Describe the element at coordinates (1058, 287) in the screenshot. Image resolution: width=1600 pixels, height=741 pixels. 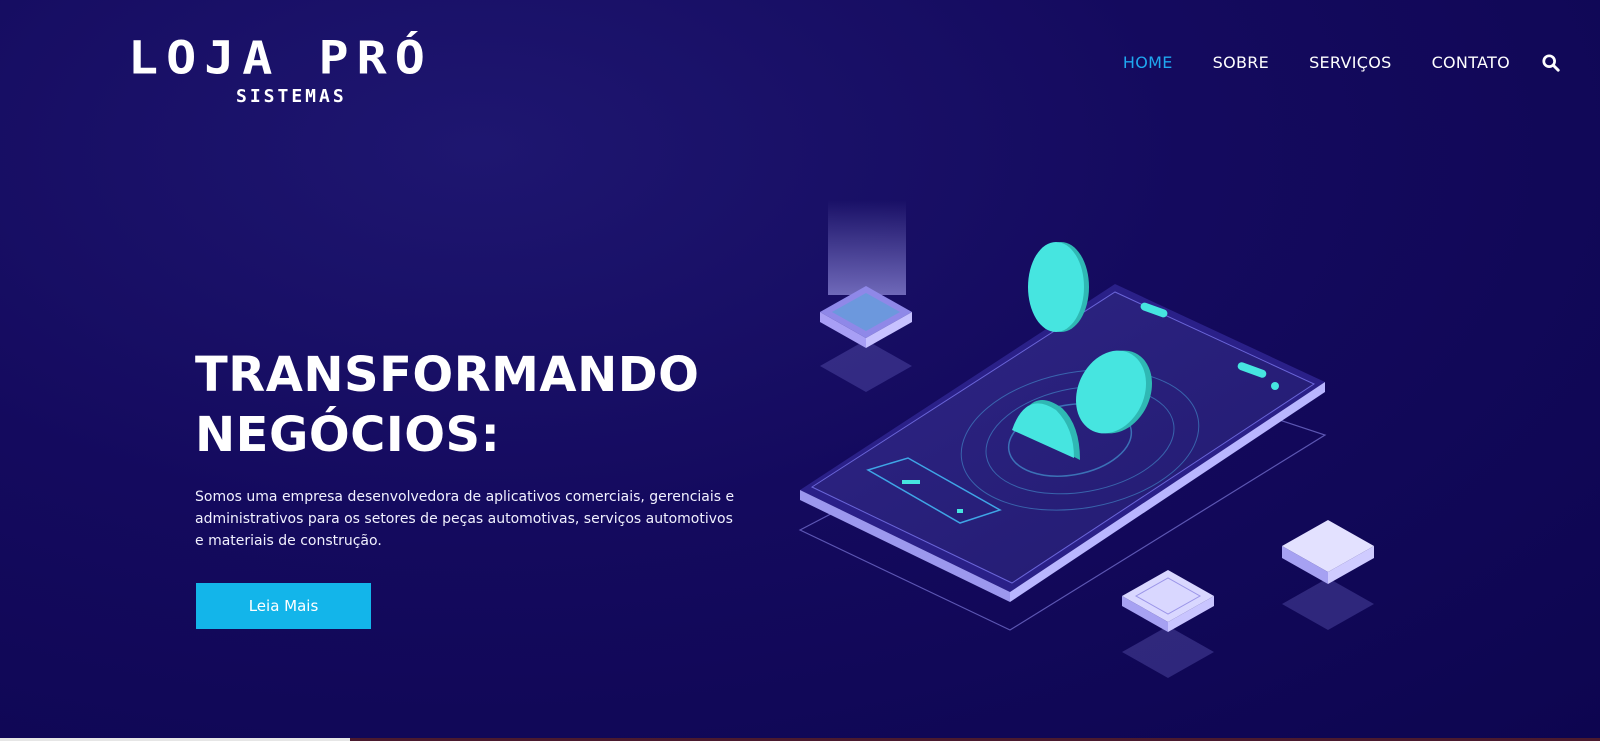
I see `coin-top` at that location.